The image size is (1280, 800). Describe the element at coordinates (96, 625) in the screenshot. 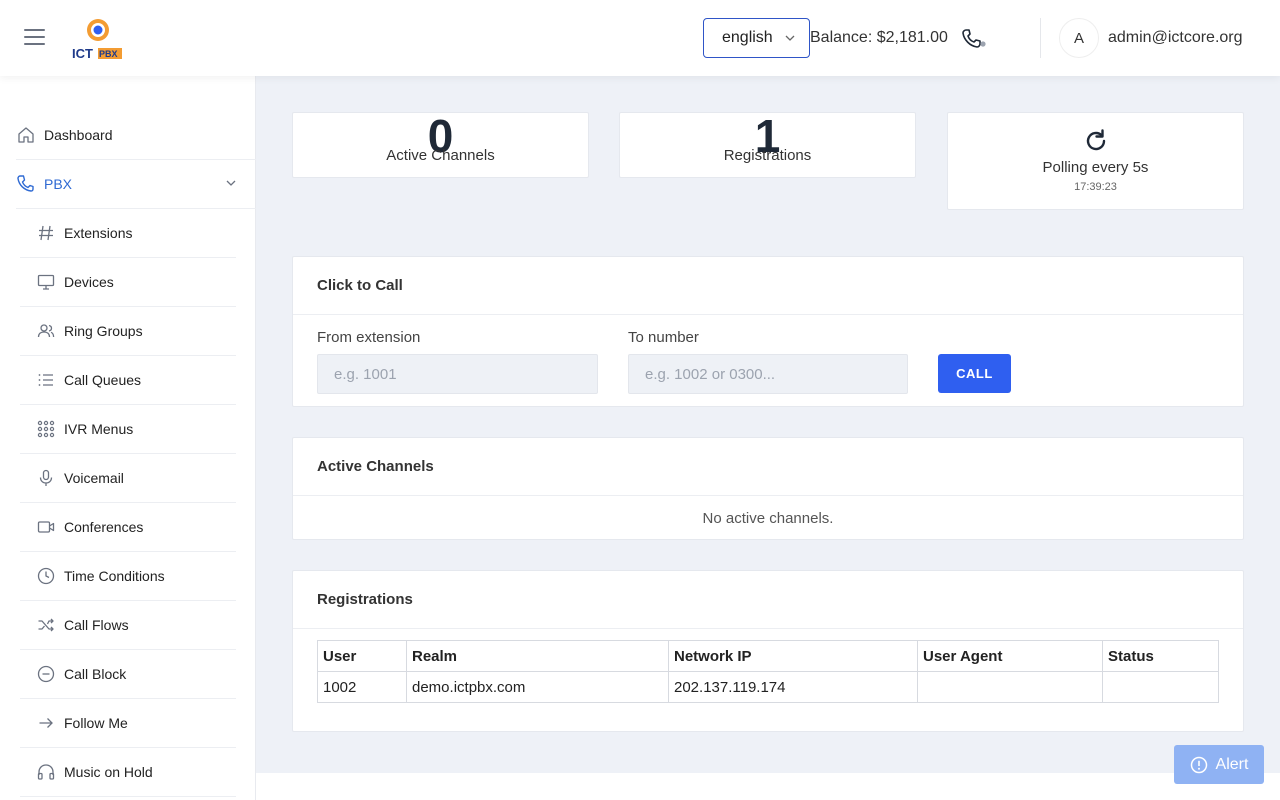

I see `sidebar-item-label: Call Flows` at that location.